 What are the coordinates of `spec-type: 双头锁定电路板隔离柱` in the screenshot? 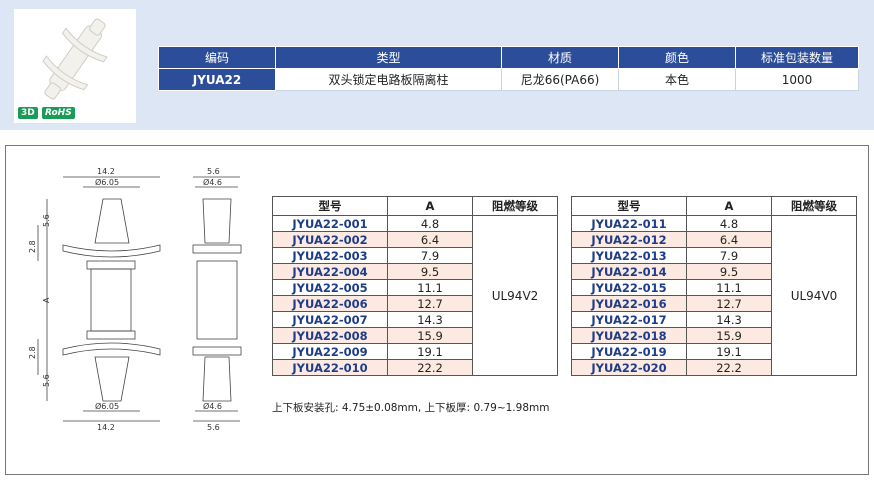 It's located at (388, 79).